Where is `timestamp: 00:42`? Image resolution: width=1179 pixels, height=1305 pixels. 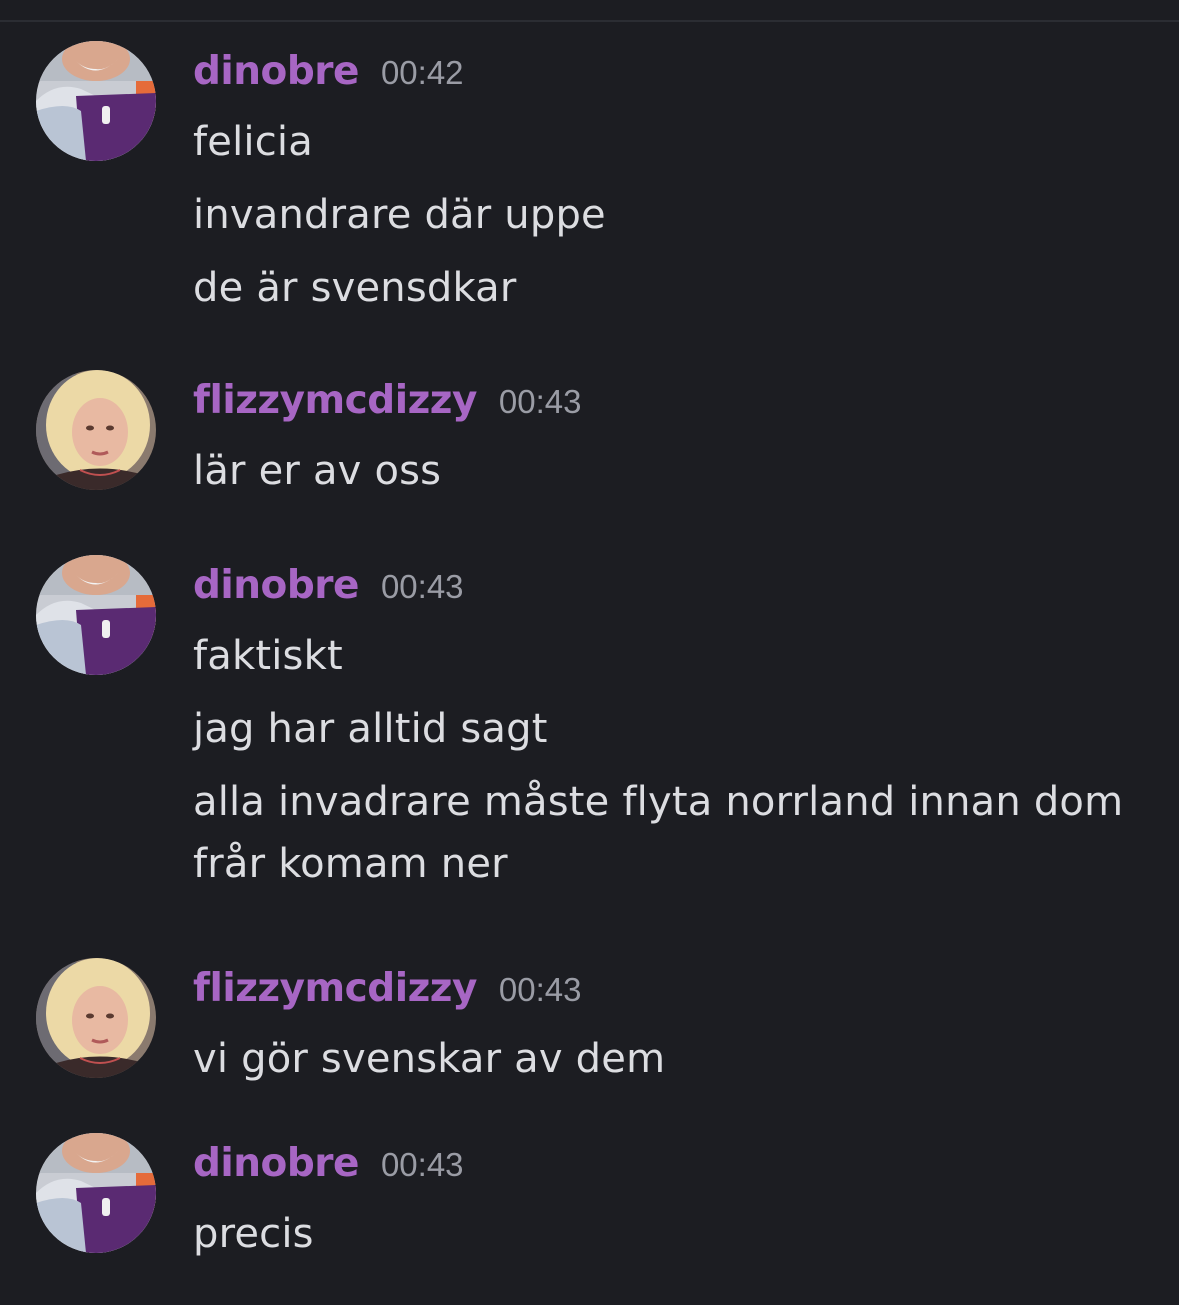 timestamp: 00:42 is located at coordinates (422, 72).